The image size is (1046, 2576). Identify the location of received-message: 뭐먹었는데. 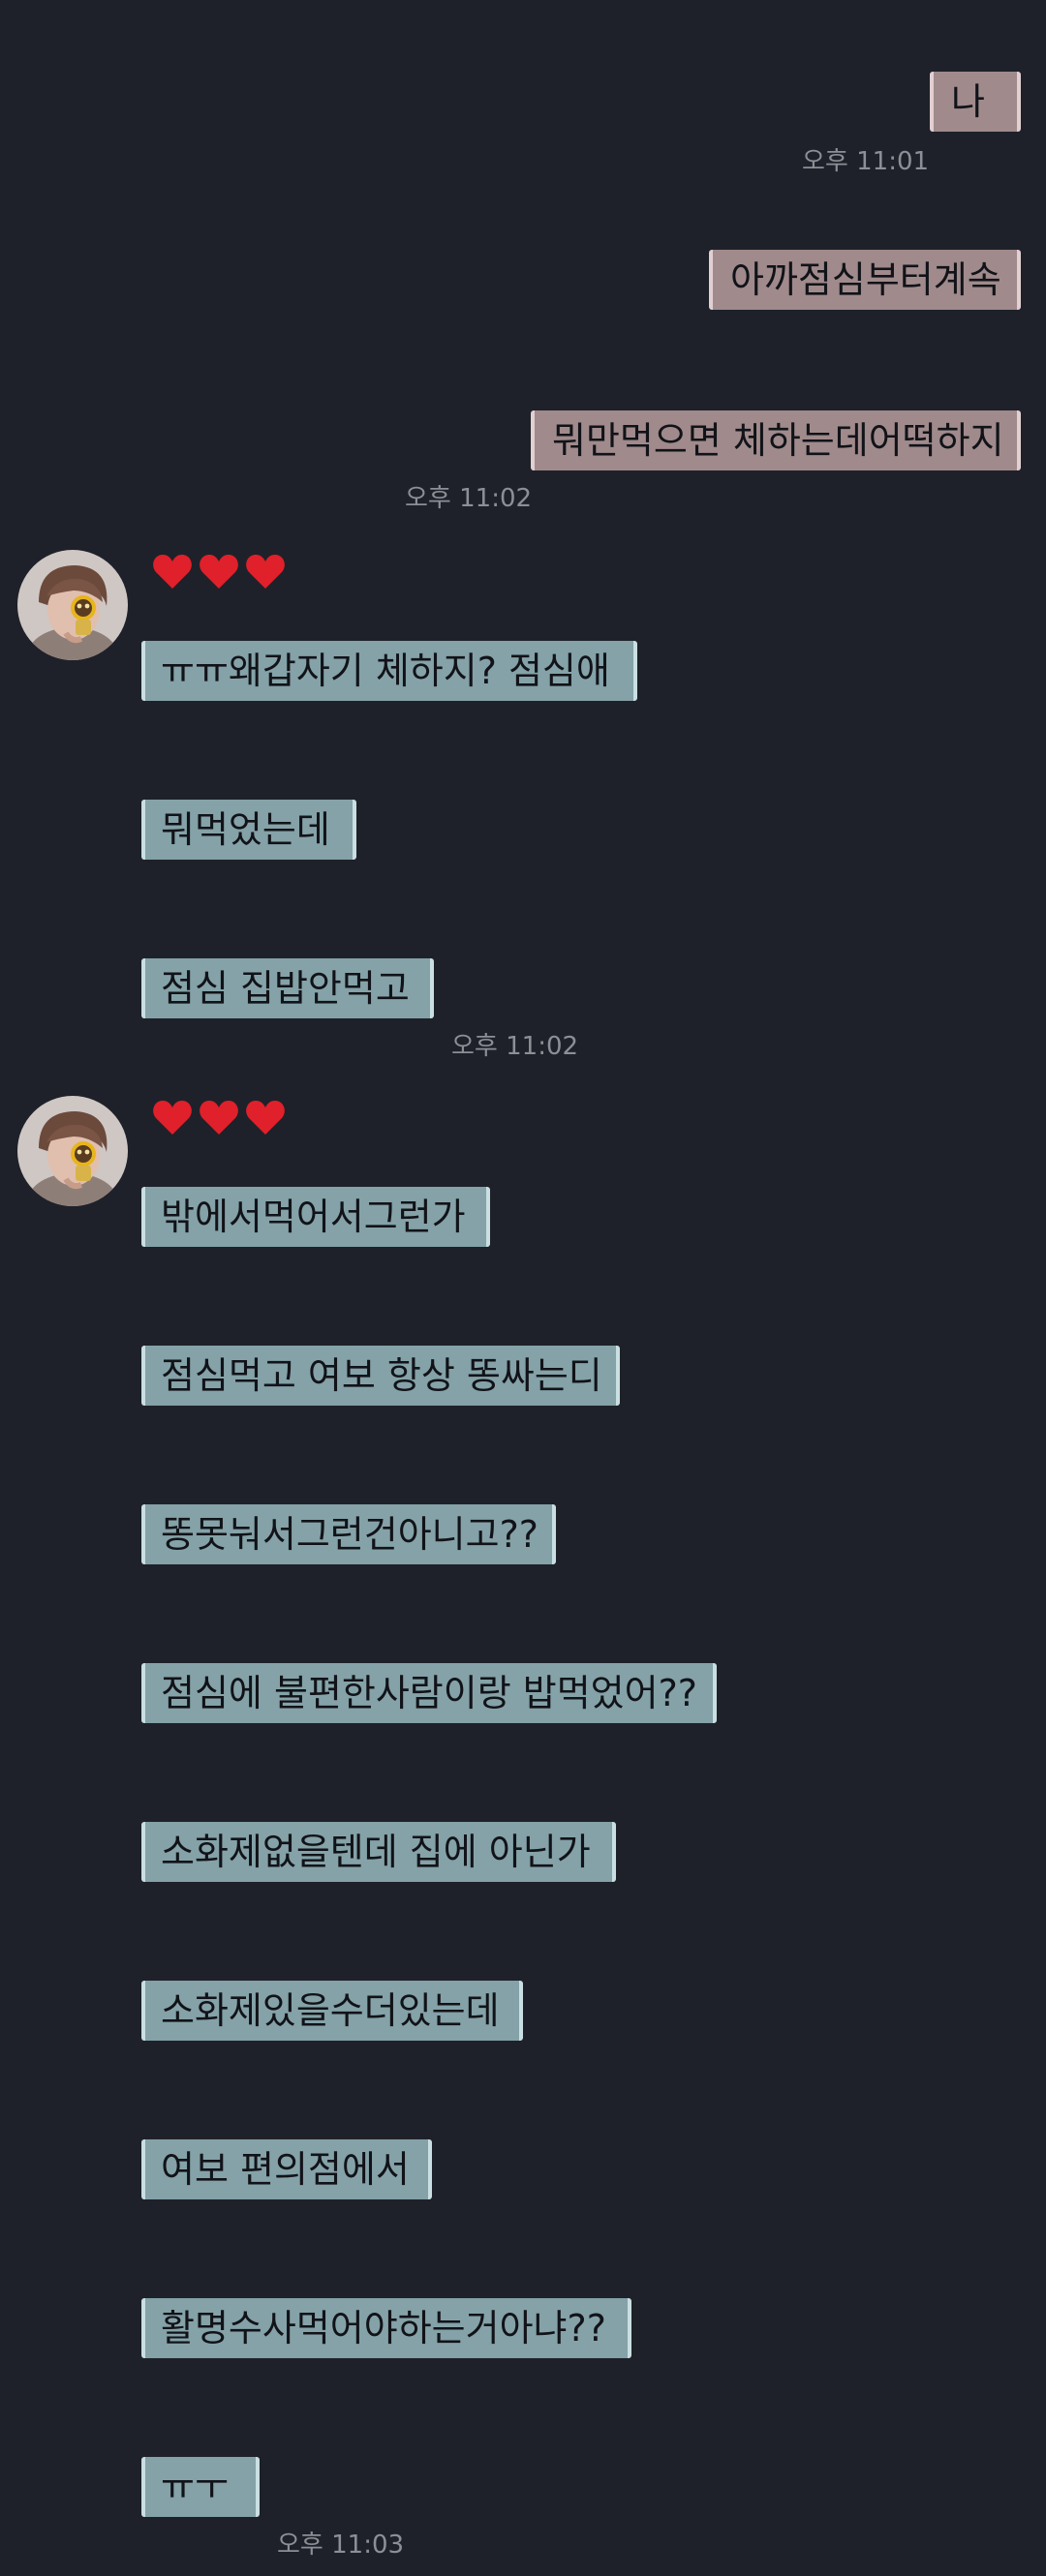
(248, 830).